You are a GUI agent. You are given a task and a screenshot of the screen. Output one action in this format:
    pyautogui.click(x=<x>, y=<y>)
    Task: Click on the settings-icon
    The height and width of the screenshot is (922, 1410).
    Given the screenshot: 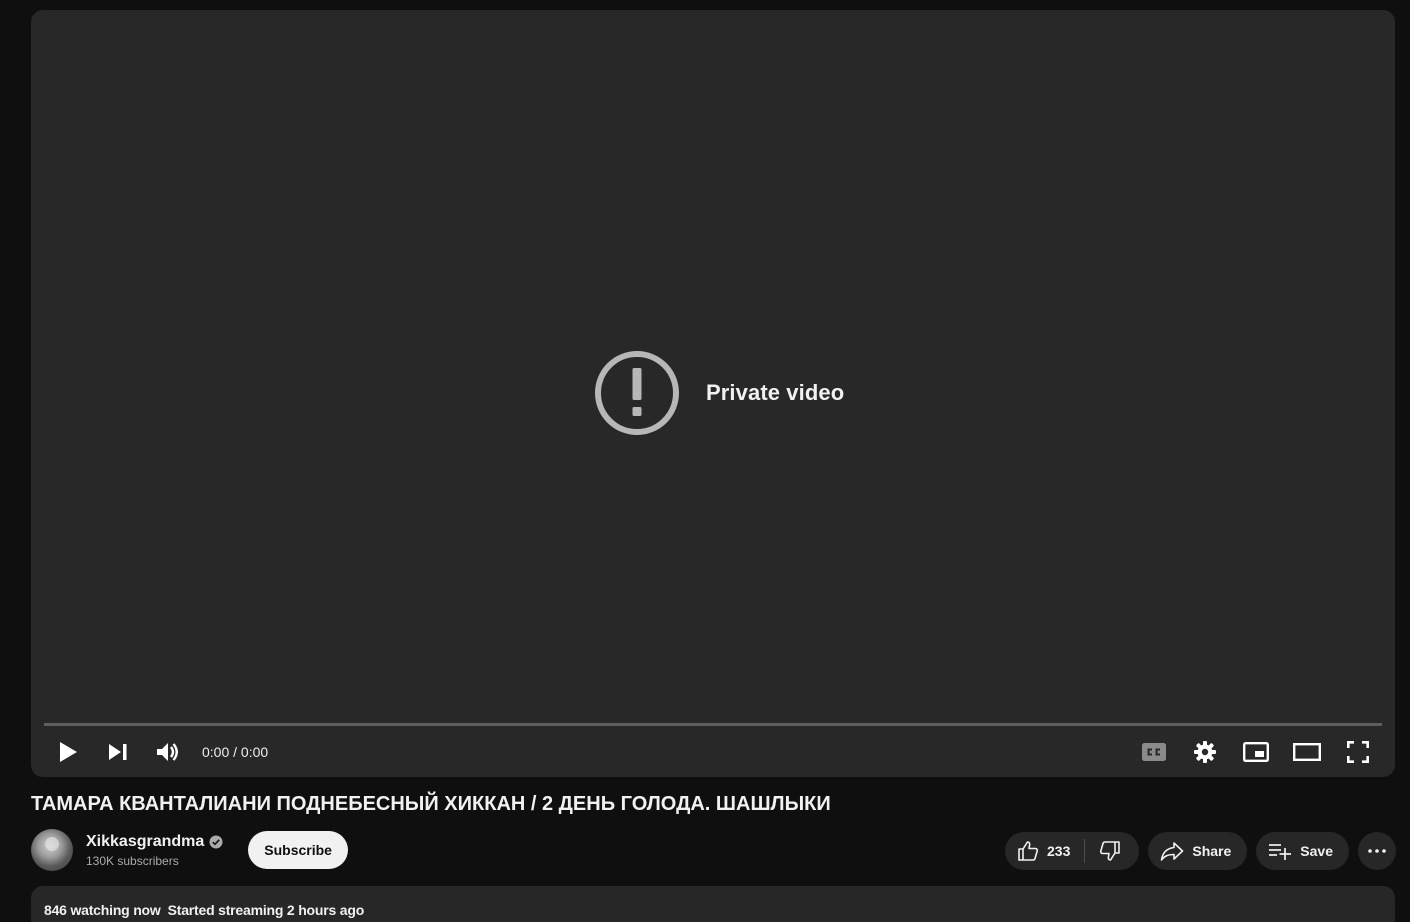 What is the action you would take?
    pyautogui.click(x=1204, y=752)
    